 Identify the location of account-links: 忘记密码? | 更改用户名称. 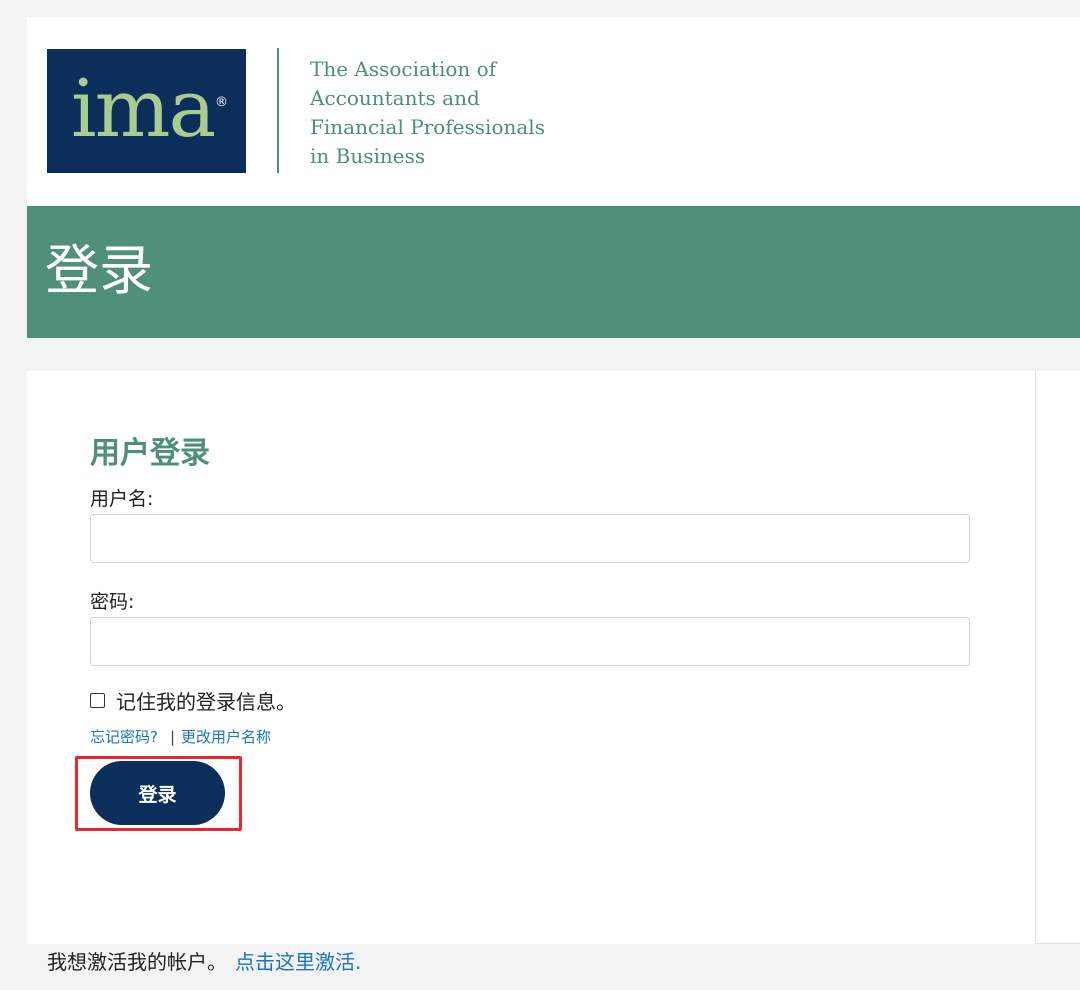
(180, 737).